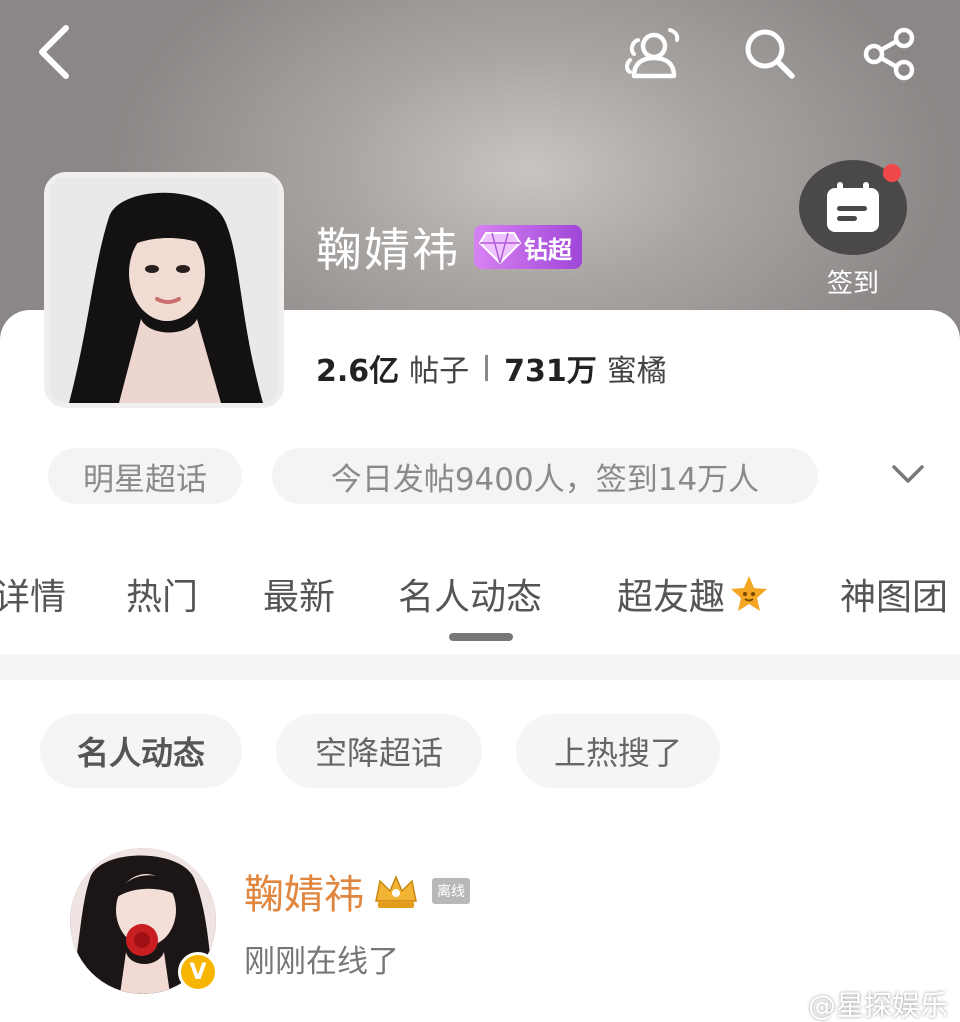 The height and width of the screenshot is (1022, 960). I want to click on tab-hot: 热门, so click(162, 594).